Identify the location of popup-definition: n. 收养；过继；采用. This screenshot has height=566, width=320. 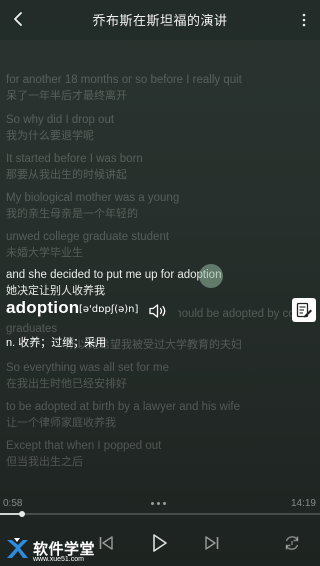
(56, 343).